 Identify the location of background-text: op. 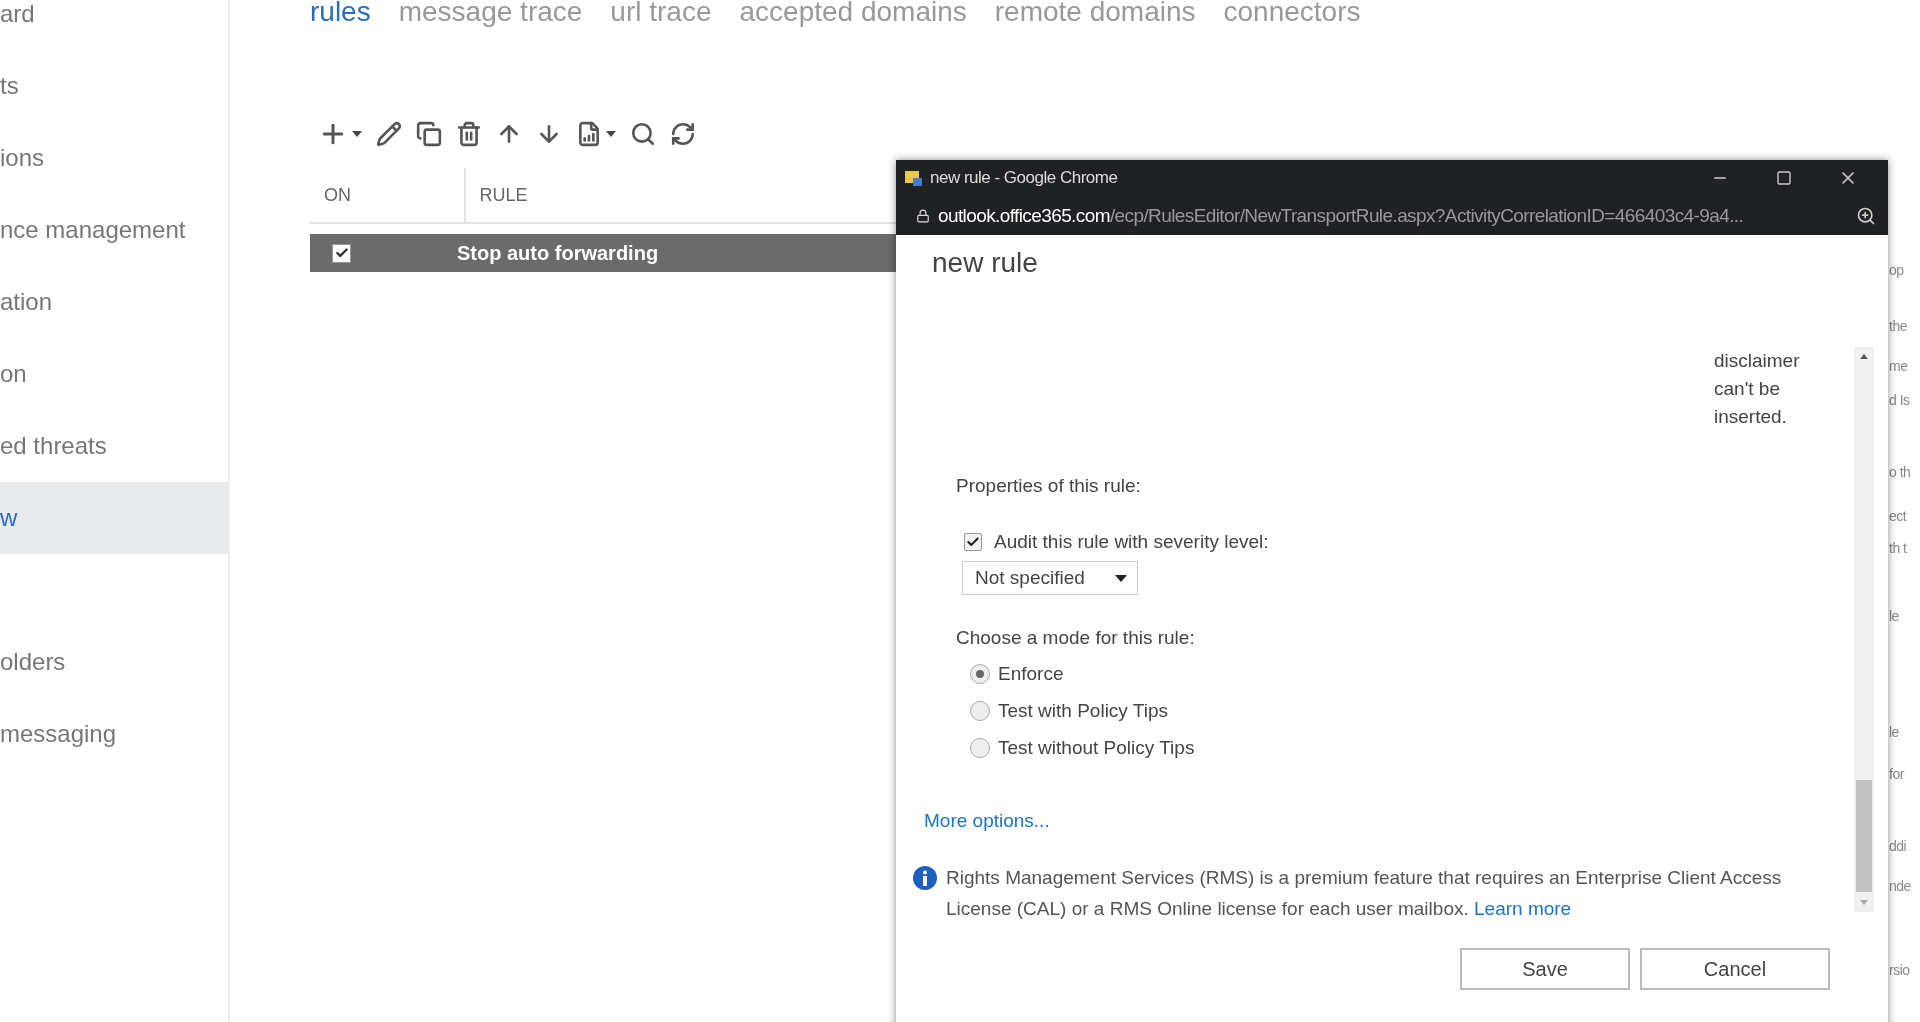
(1896, 270).